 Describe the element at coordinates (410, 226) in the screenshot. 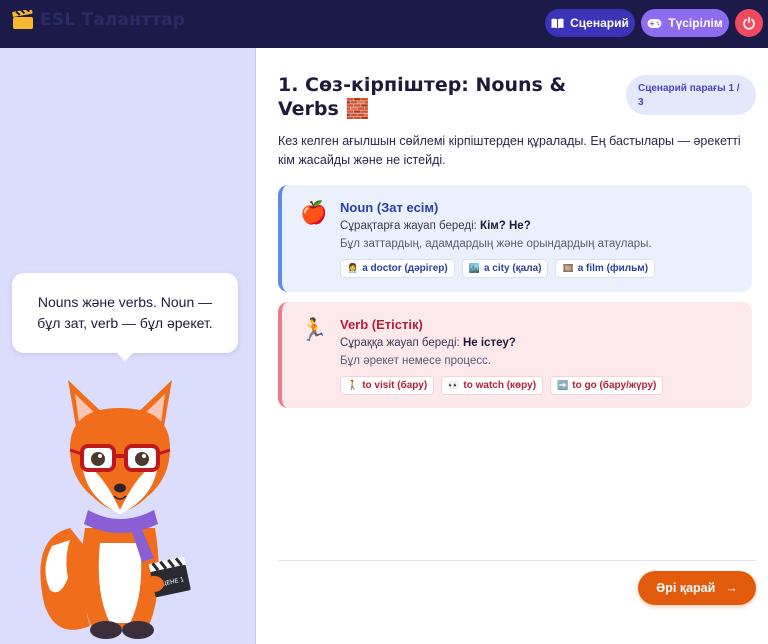

I see `noun-question-prefix: Сұрақтарға жауап береді:` at that location.